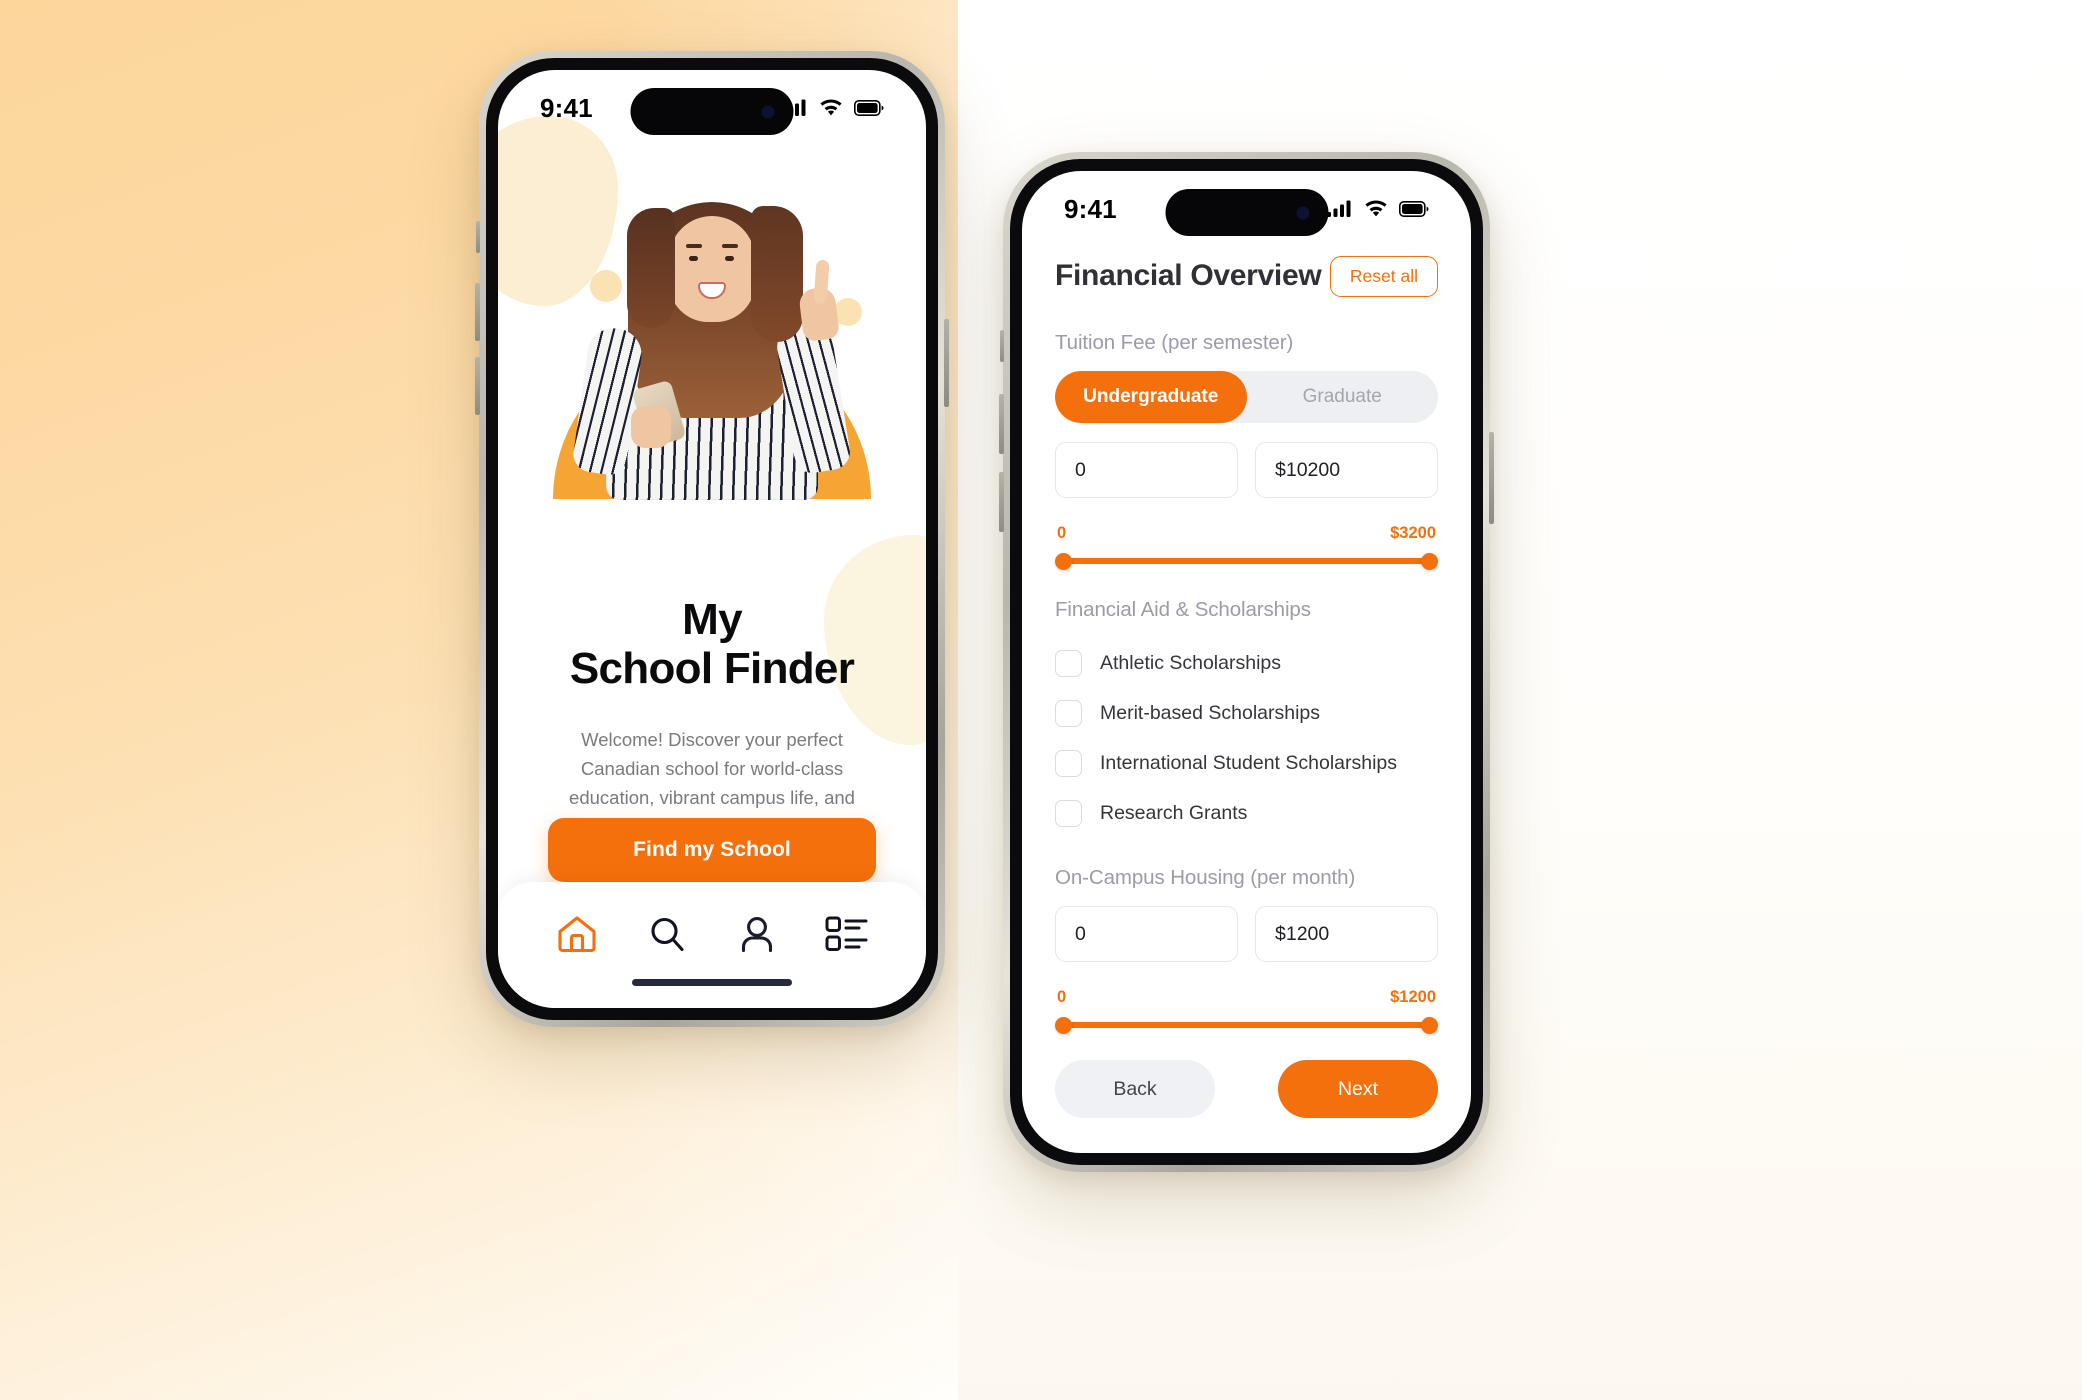 The height and width of the screenshot is (1400, 2082). I want to click on segment-graduate: Graduate, so click(1343, 397).